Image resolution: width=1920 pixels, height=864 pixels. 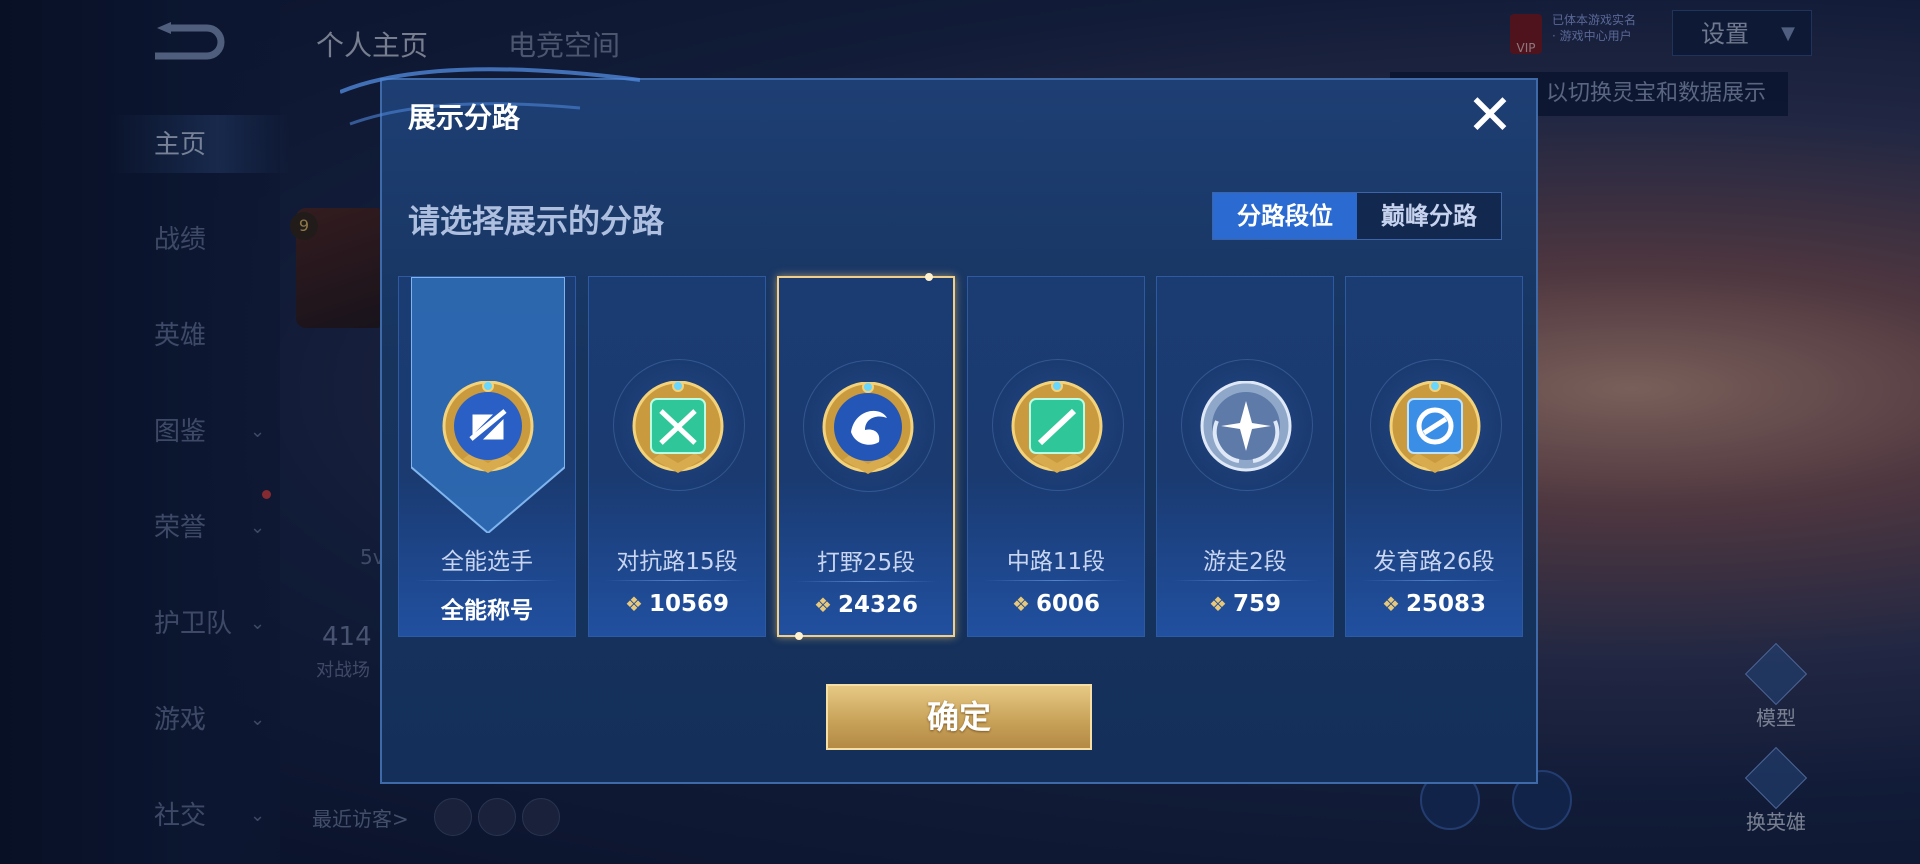 What do you see at coordinates (1490, 116) in the screenshot?
I see `close-icon: ✕` at bounding box center [1490, 116].